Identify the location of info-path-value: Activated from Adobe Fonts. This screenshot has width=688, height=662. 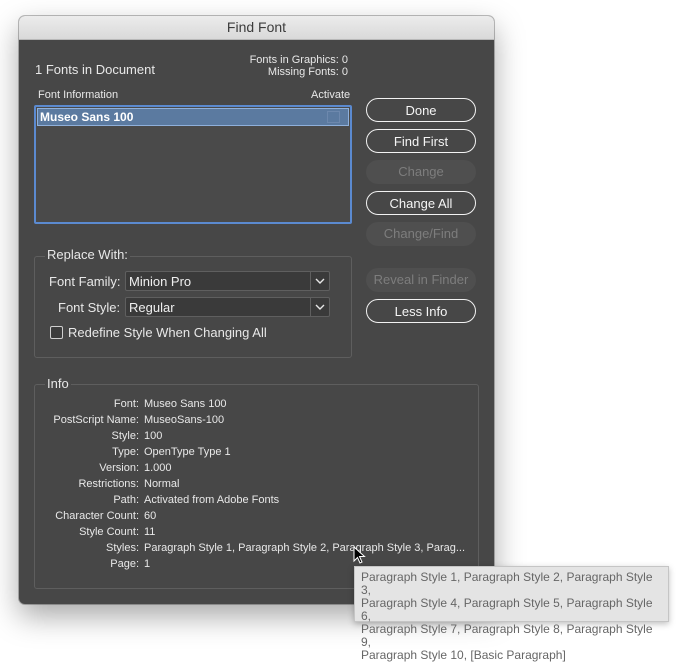
(212, 500).